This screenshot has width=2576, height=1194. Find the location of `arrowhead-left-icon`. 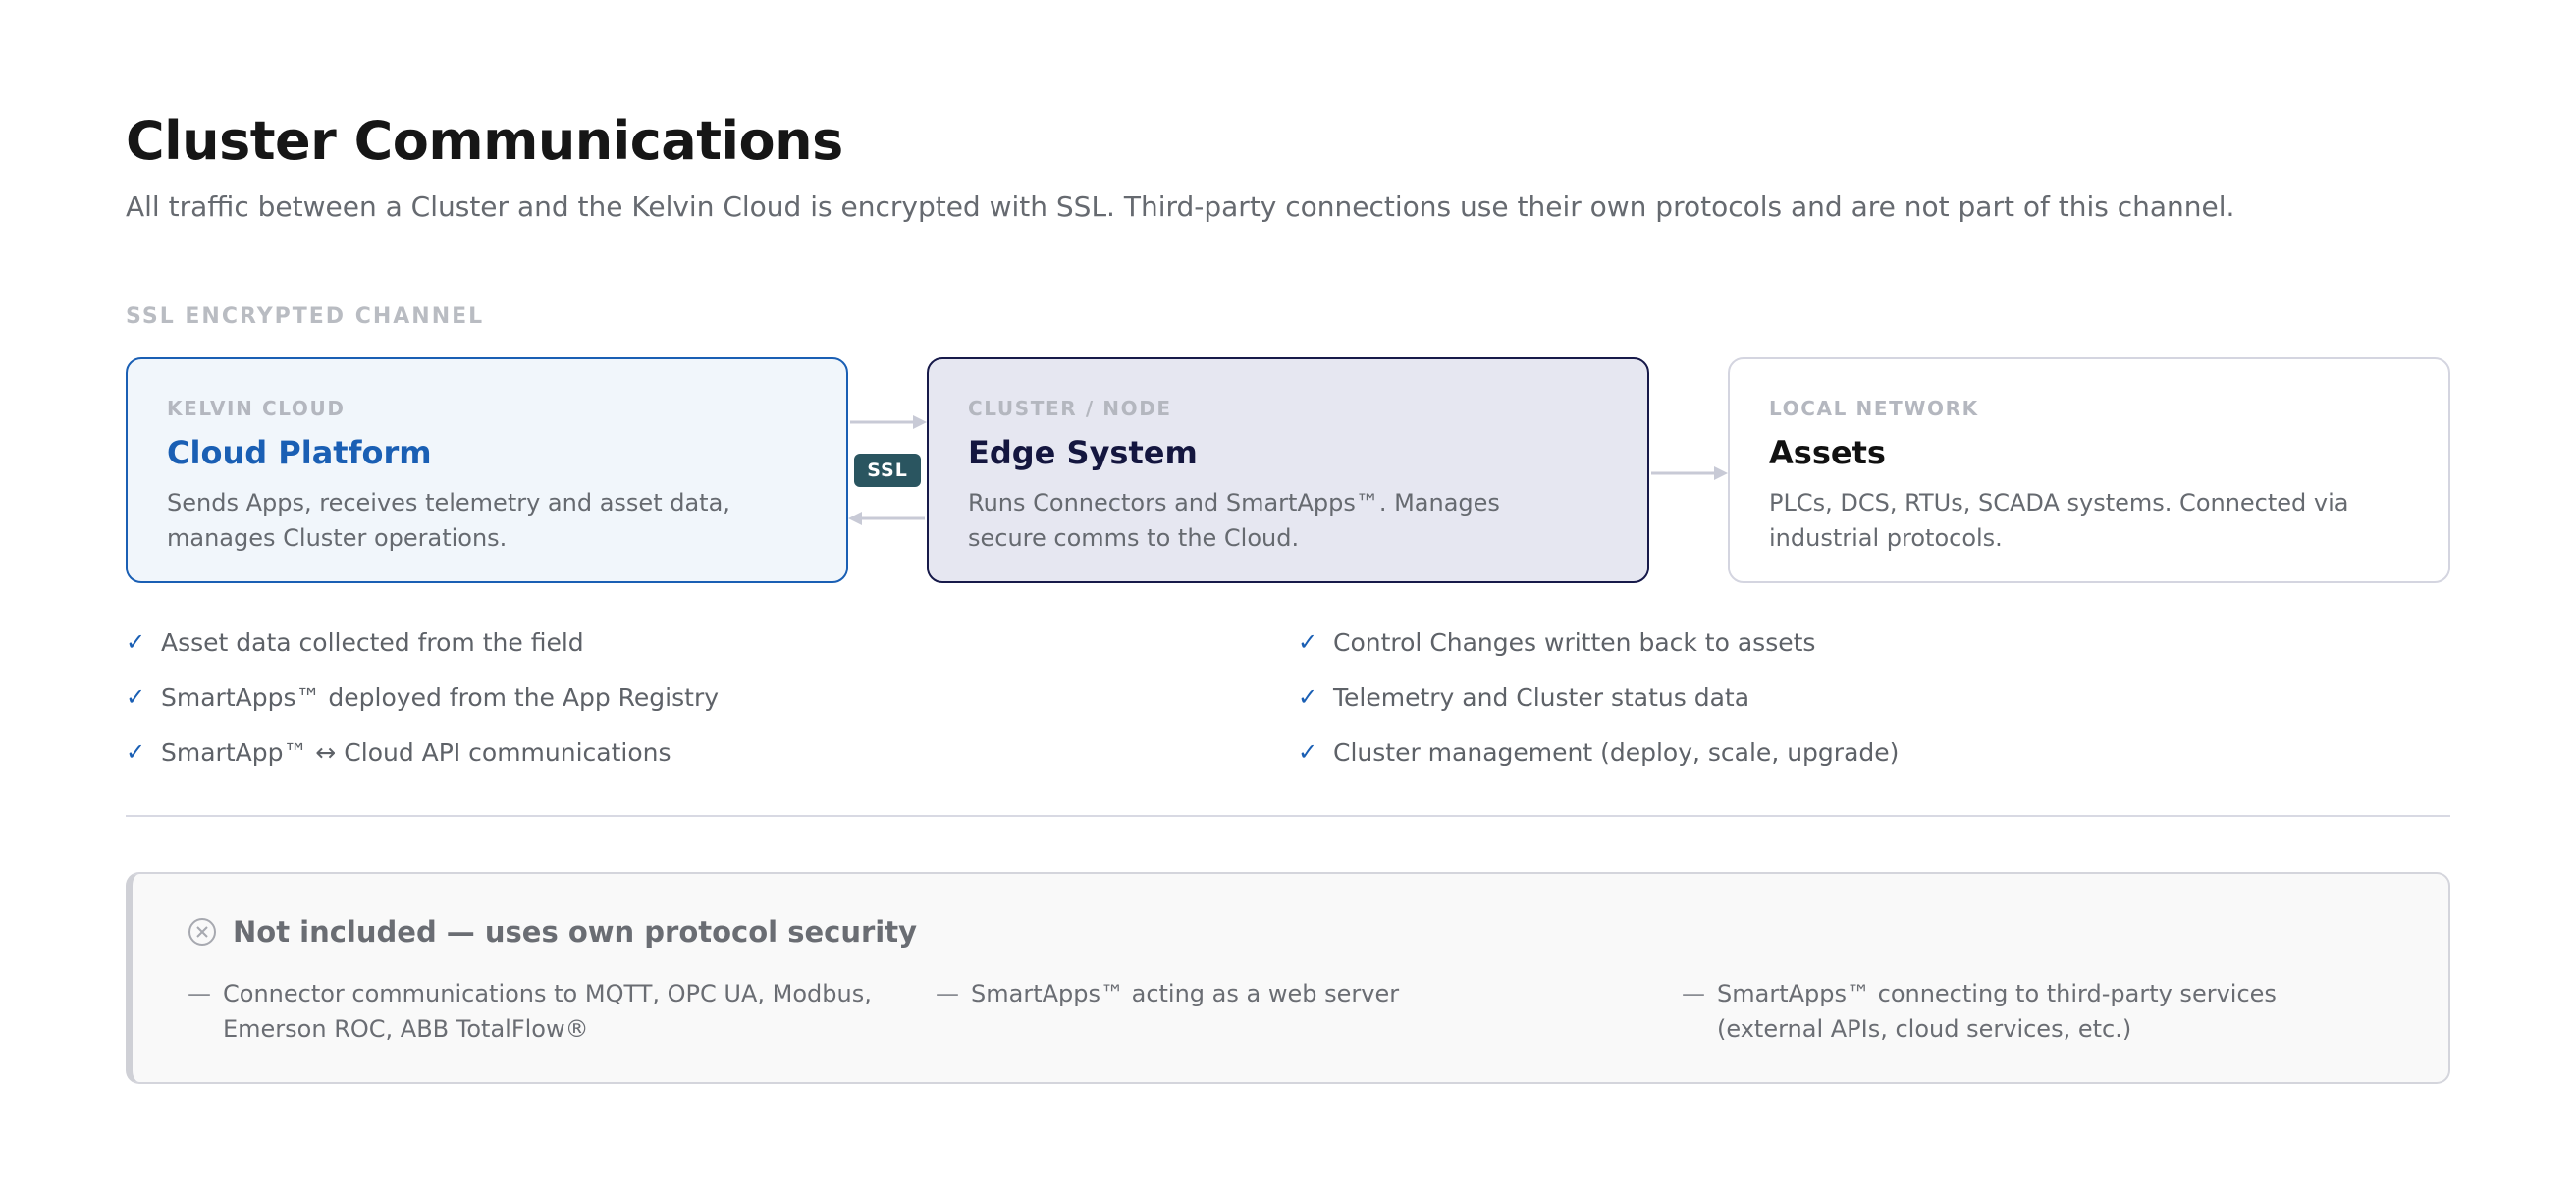

arrowhead-left-icon is located at coordinates (855, 519).